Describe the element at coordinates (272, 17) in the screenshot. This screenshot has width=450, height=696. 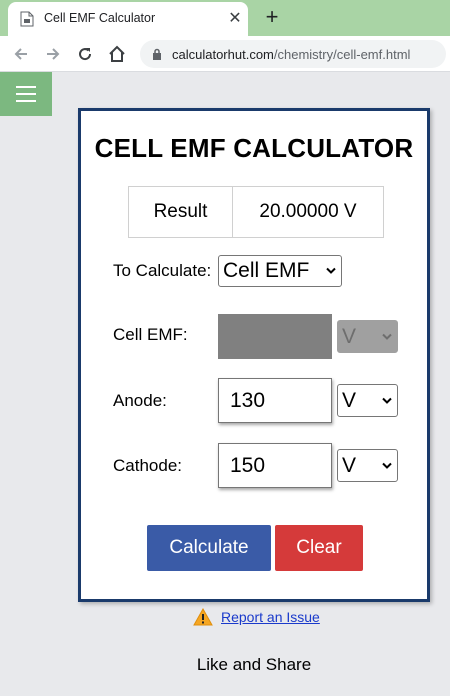
I see `new-tab-button: +` at that location.